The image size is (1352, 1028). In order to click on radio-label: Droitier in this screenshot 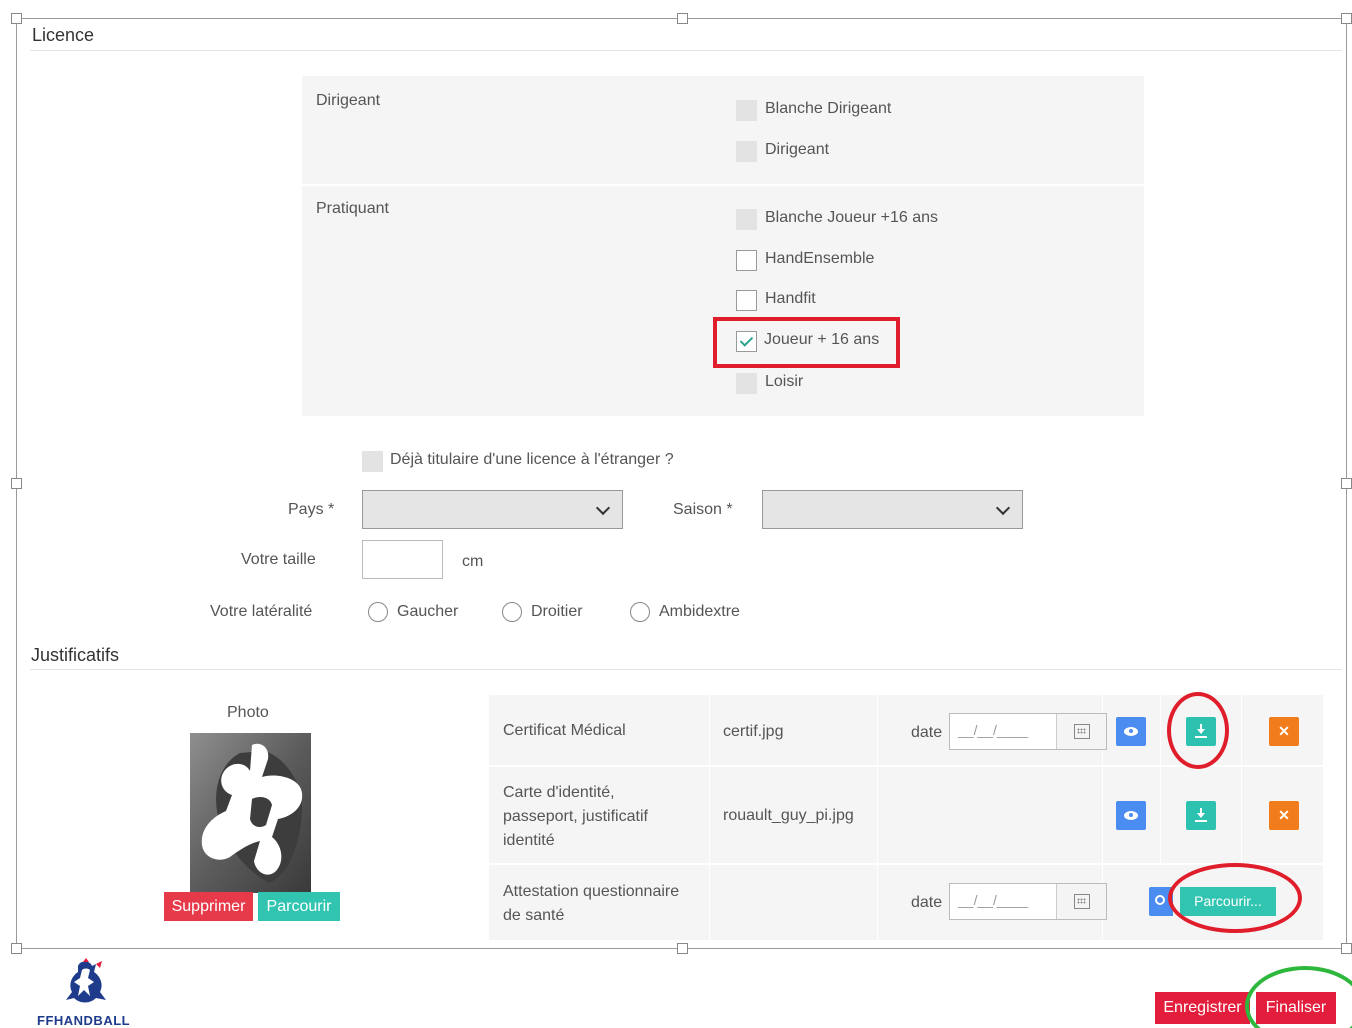, I will do `click(557, 612)`.